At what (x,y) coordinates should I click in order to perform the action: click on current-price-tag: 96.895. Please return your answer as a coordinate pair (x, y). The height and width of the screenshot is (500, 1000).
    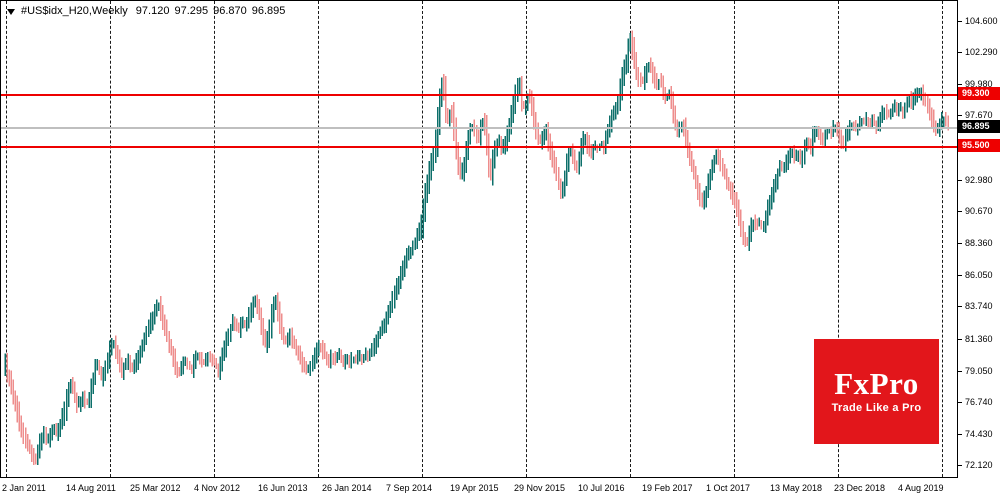
    Looking at the image, I should click on (979, 127).